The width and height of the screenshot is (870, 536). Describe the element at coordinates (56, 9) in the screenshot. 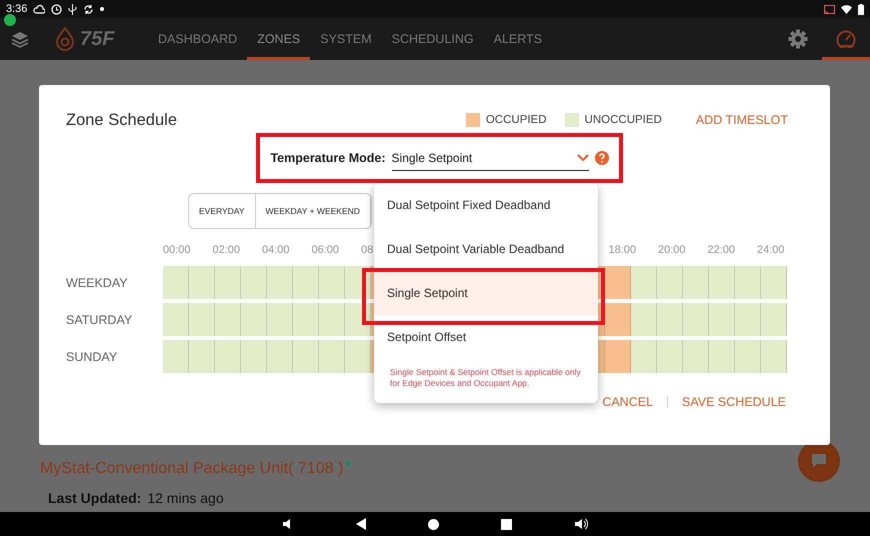

I see `clock-icon` at that location.